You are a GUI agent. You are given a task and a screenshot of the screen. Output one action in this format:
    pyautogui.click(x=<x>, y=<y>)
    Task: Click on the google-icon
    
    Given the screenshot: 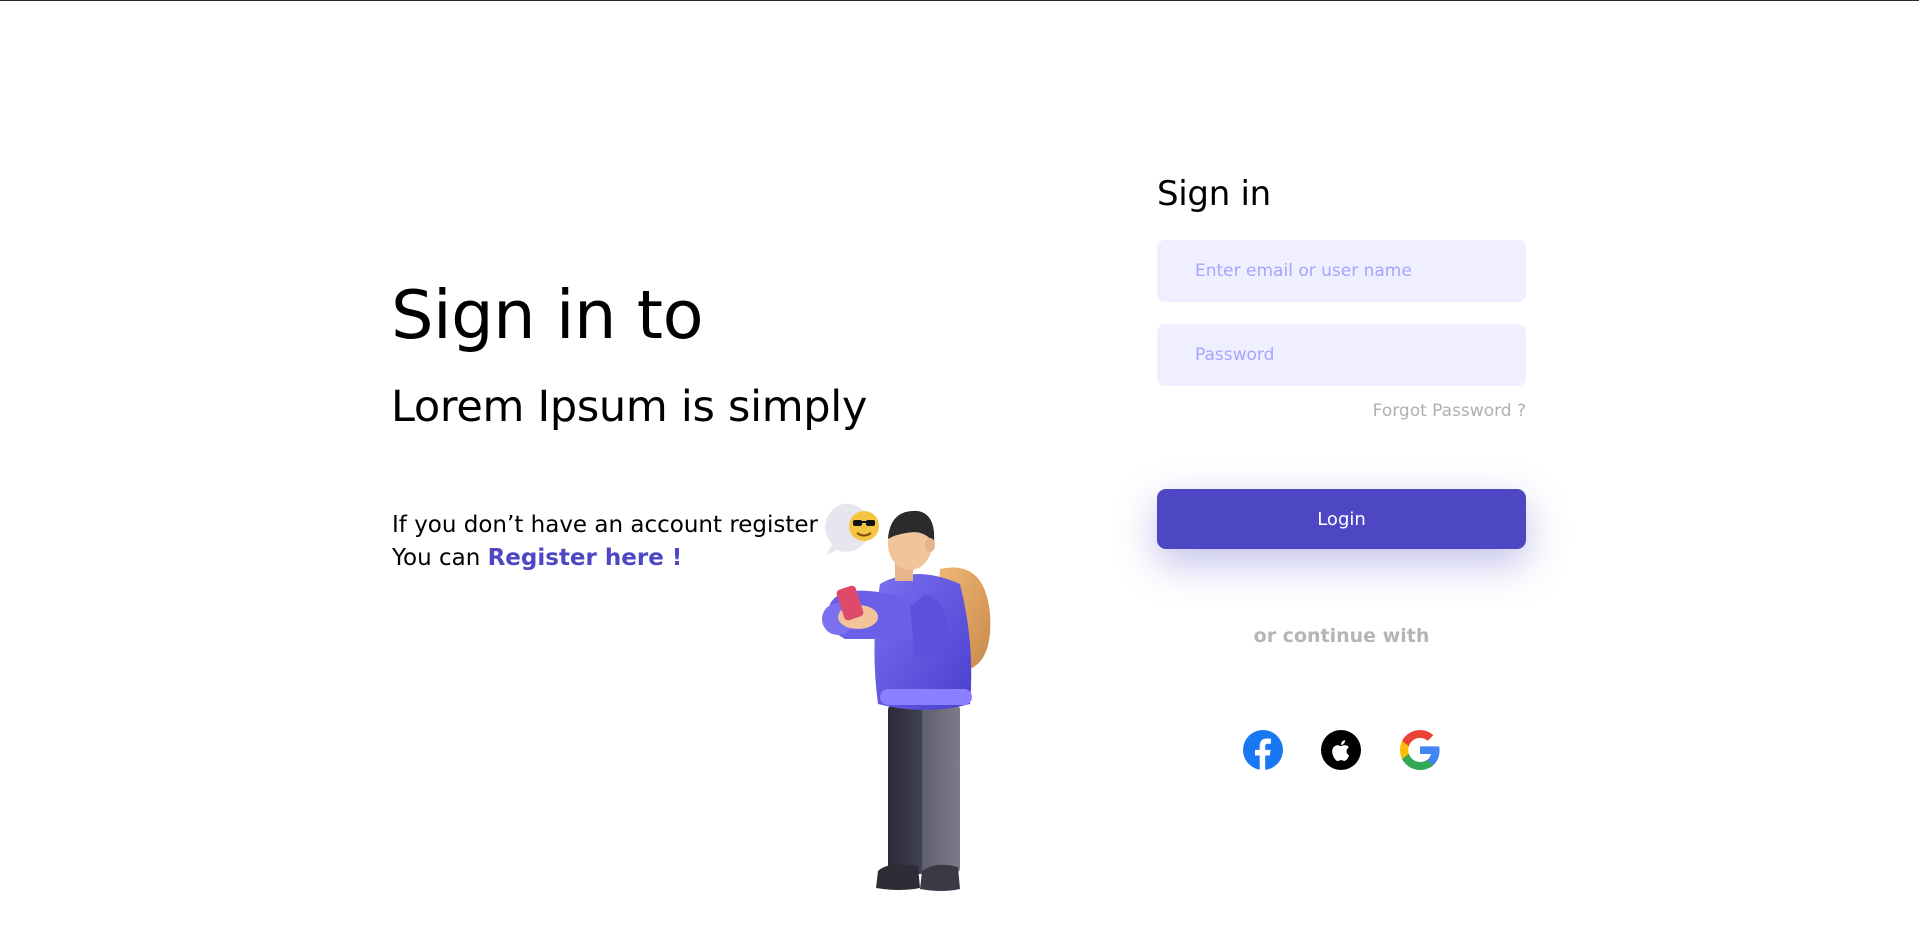 What is the action you would take?
    pyautogui.click(x=1420, y=750)
    